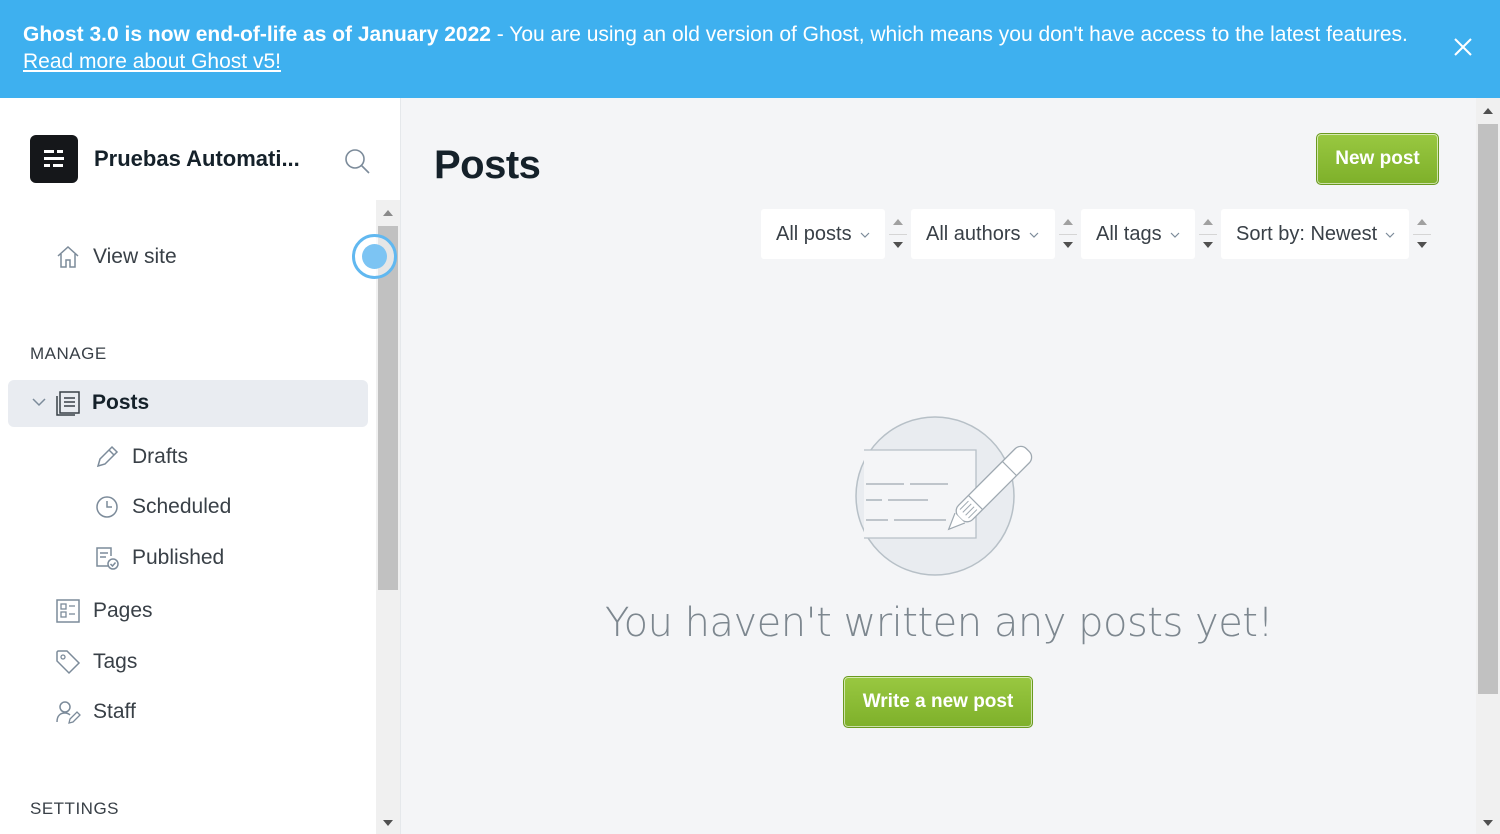 This screenshot has width=1500, height=834. I want to click on tag-filter-spinner, so click(1208, 234).